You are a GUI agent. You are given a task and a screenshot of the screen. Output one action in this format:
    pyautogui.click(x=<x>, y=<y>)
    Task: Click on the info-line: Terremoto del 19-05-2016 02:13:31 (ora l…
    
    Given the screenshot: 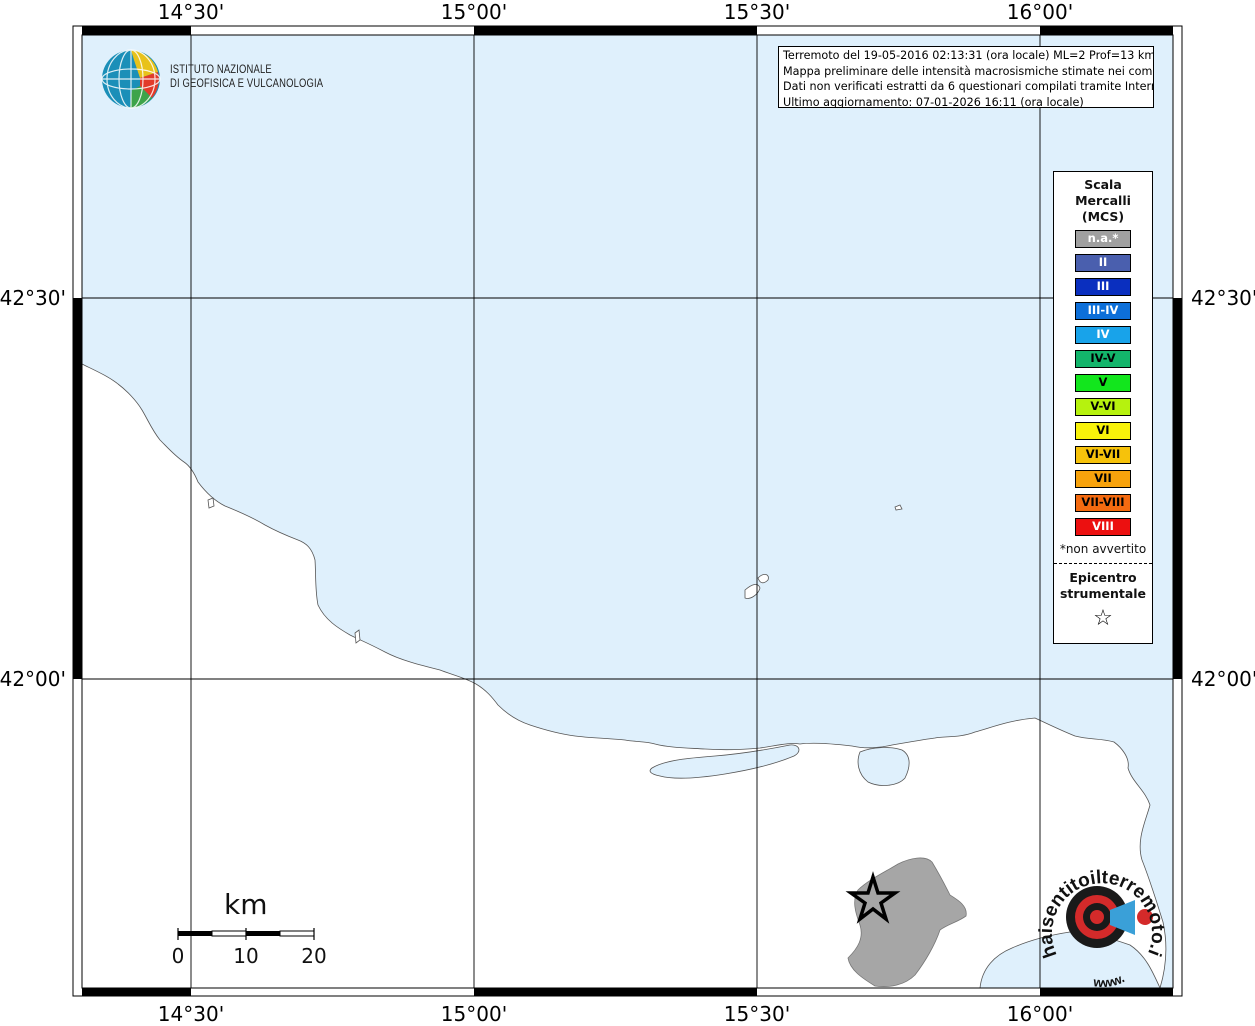 What is the action you would take?
    pyautogui.click(x=968, y=55)
    